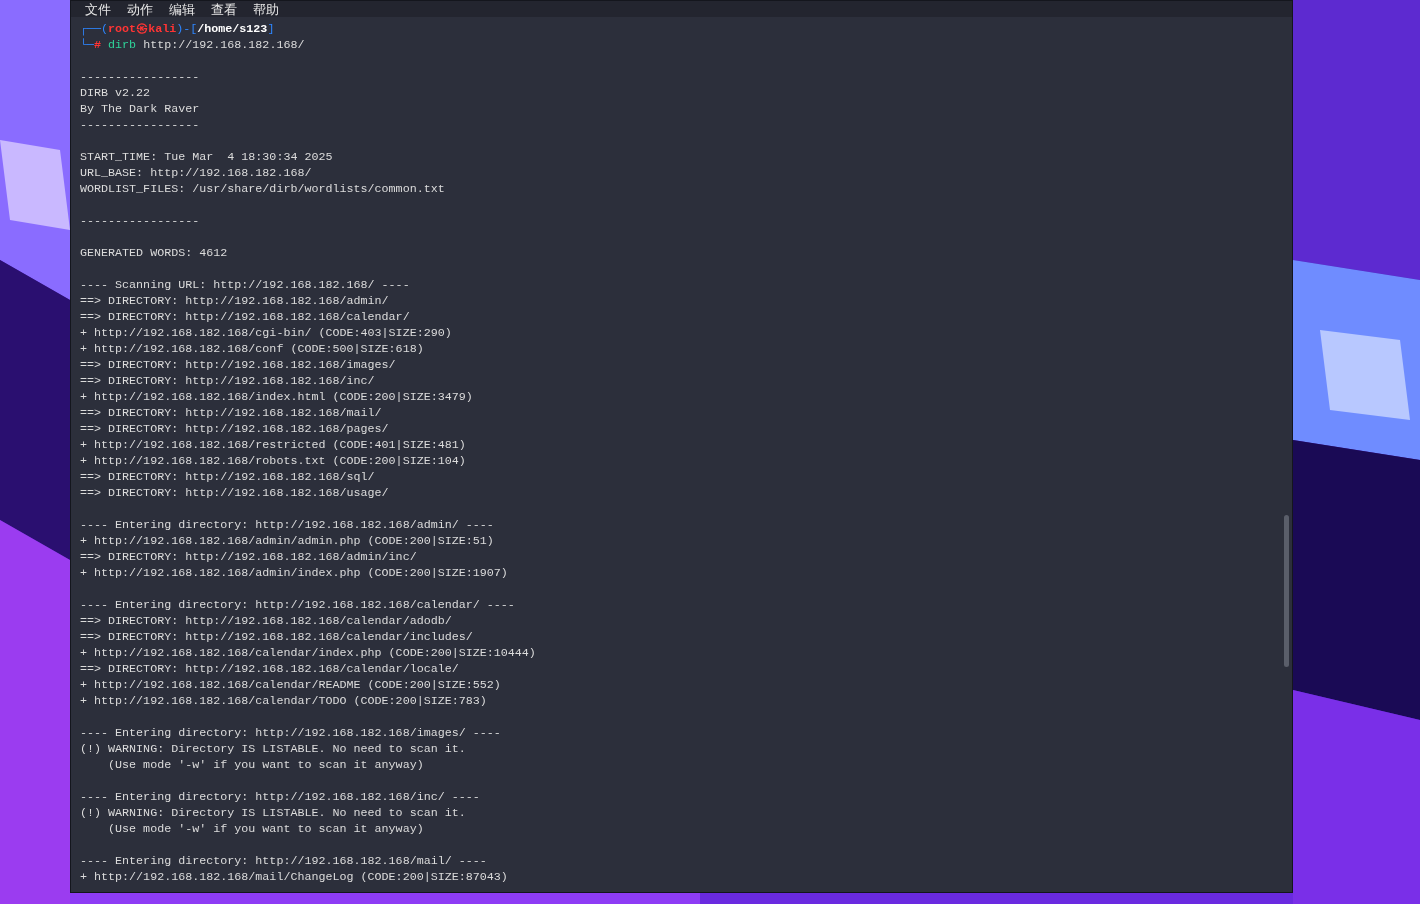 Image resolution: width=1420 pixels, height=904 pixels. What do you see at coordinates (252, 349) in the screenshot?
I see `output-line: + http://192.168.182.168/conf (CODE:500|SIZE:618)` at bounding box center [252, 349].